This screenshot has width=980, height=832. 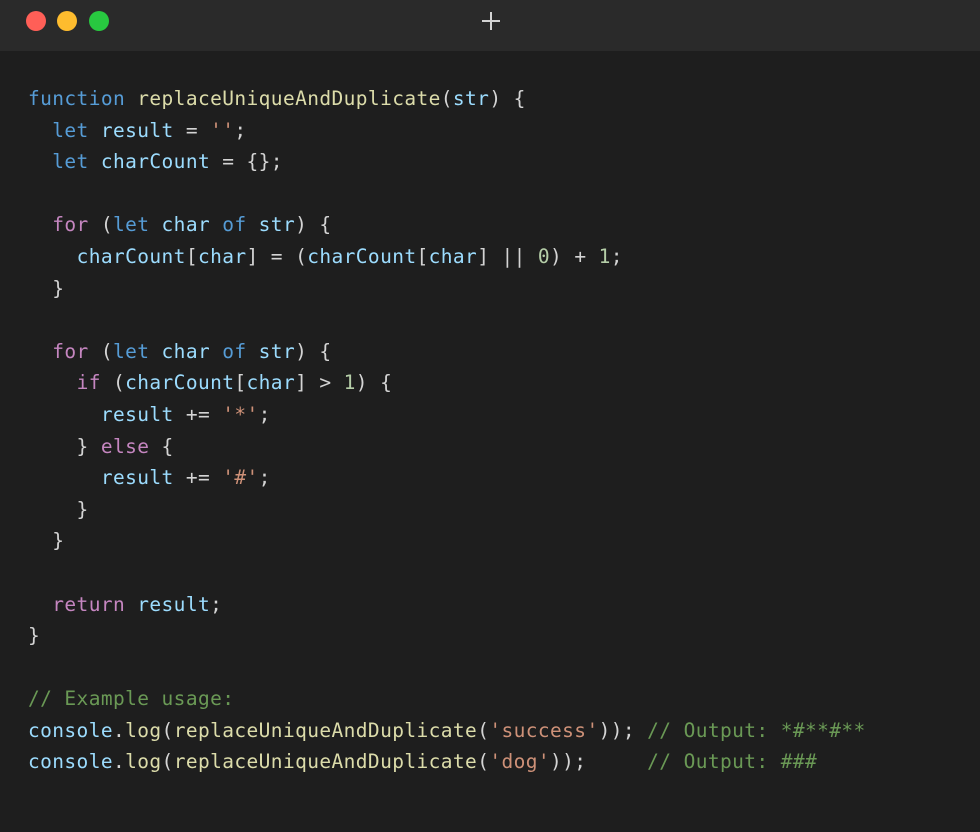 I want to click on code-token: 'success', so click(x=544, y=730).